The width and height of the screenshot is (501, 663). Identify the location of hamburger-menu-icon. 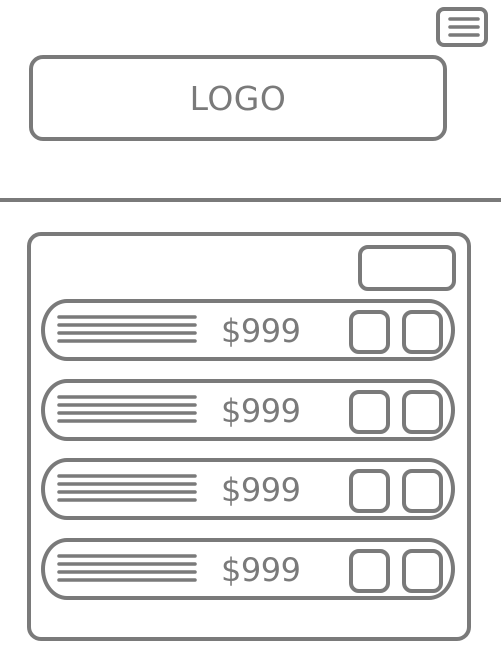
(464, 27).